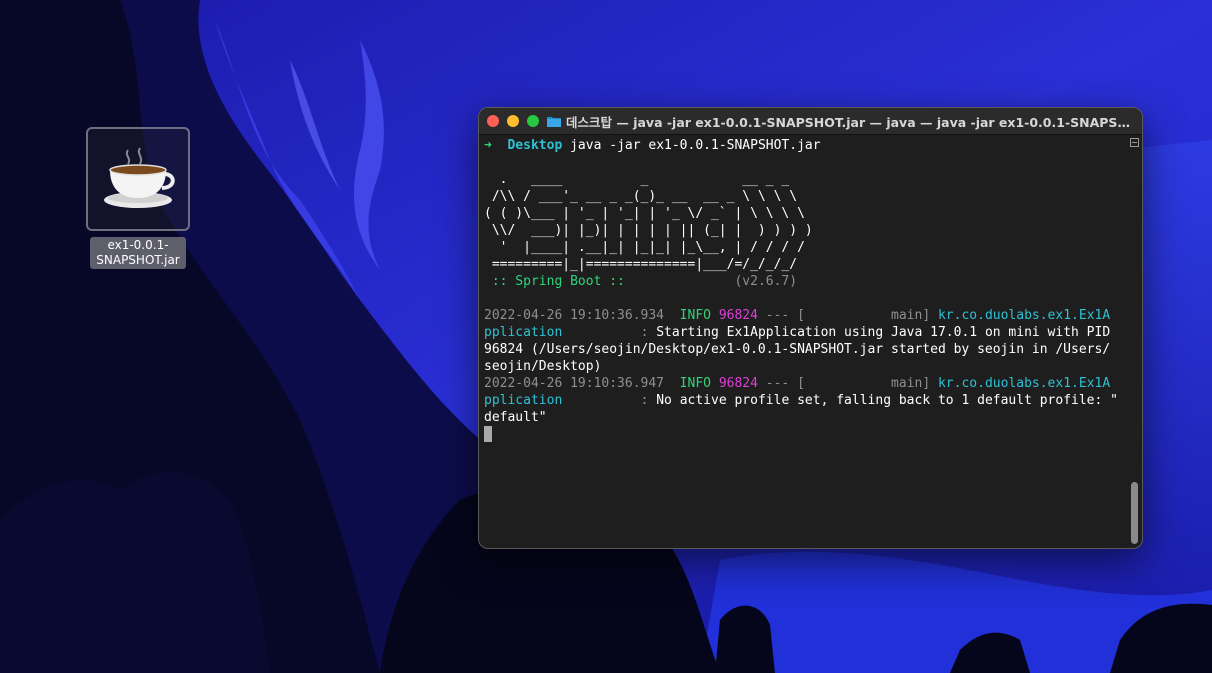  I want to click on banner-line: . ____ _ __ _ _, so click(637, 179).